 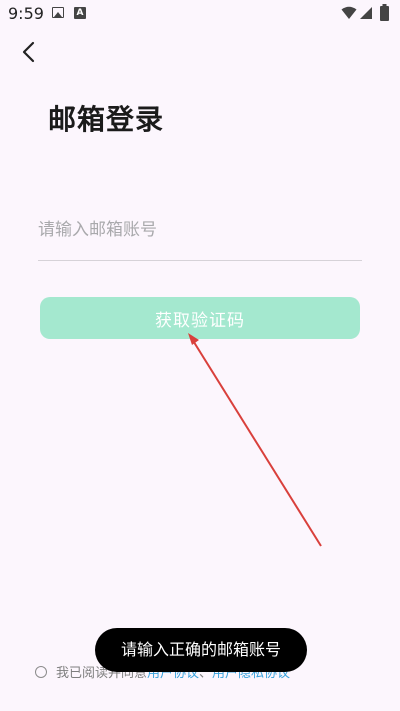 What do you see at coordinates (201, 650) in the screenshot?
I see `toast-message: 请输入正确的邮箱账号` at bounding box center [201, 650].